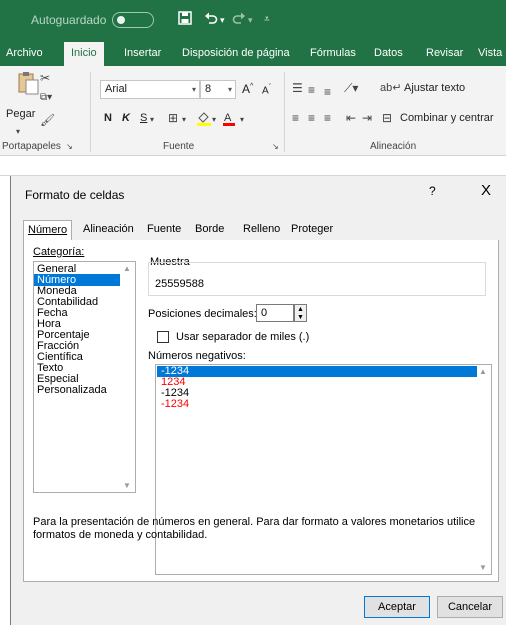 The height and width of the screenshot is (625, 506). What do you see at coordinates (31, 146) in the screenshot?
I see `group-clipboard-label: Portapapeles` at bounding box center [31, 146].